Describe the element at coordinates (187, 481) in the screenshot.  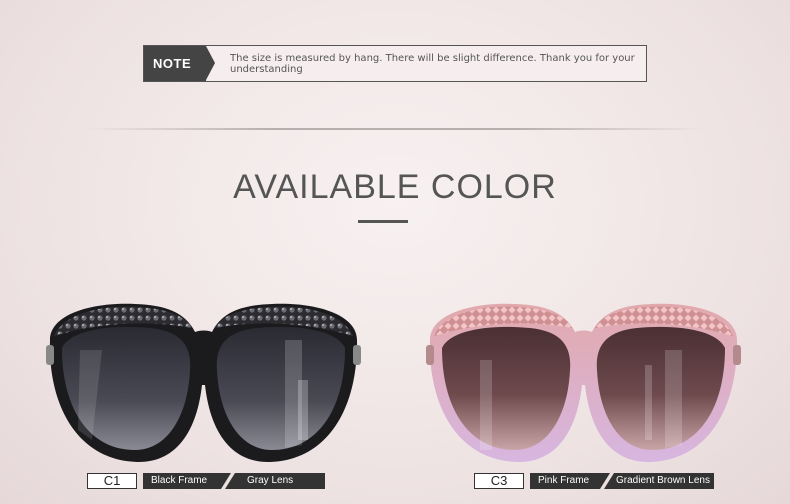
I see `frame-label: Black Frame` at that location.